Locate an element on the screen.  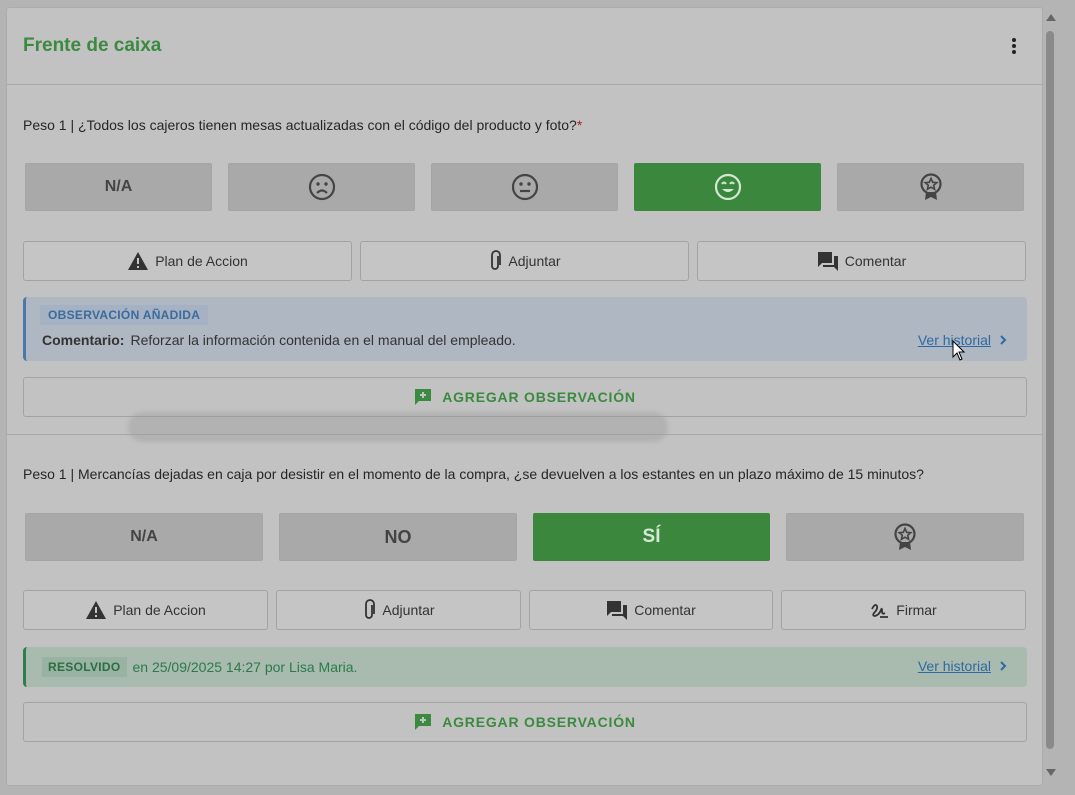
vertical-scrollbar is located at coordinates (1050, 396).